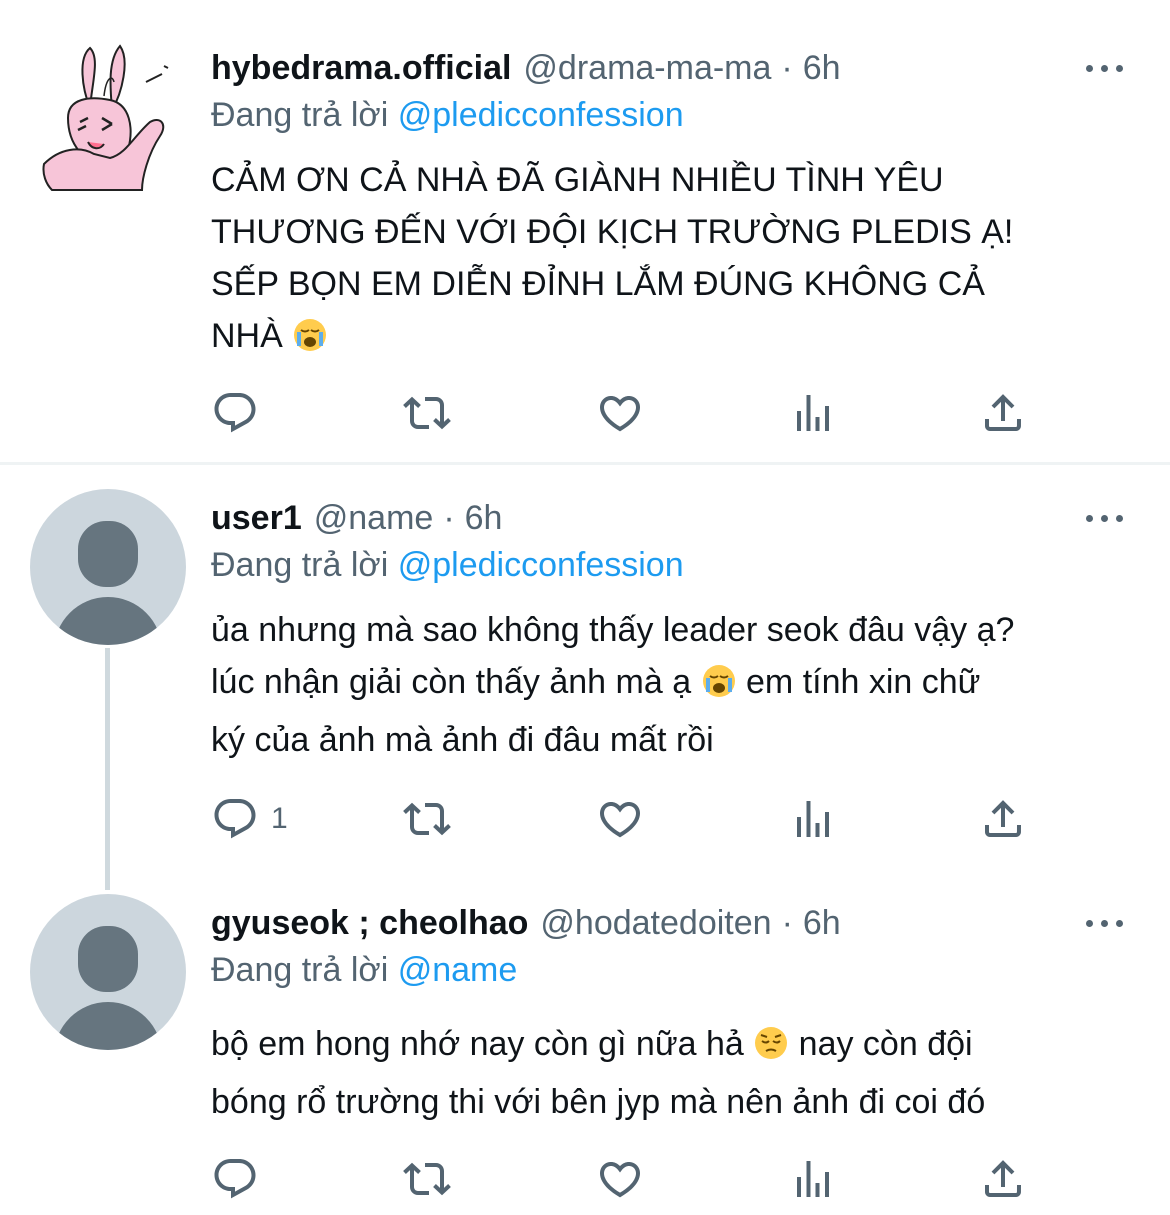 This screenshot has height=1215, width=1170. I want to click on user-handle: @drama-ma-ma, so click(647, 68).